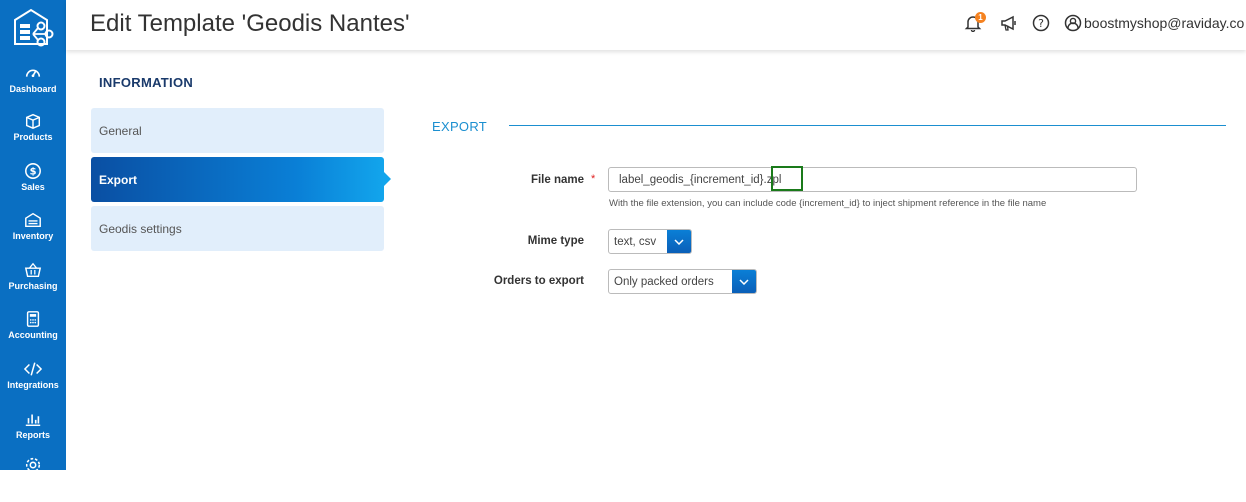 The width and height of the screenshot is (1246, 502). I want to click on notification-badge: 1, so click(980, 17).